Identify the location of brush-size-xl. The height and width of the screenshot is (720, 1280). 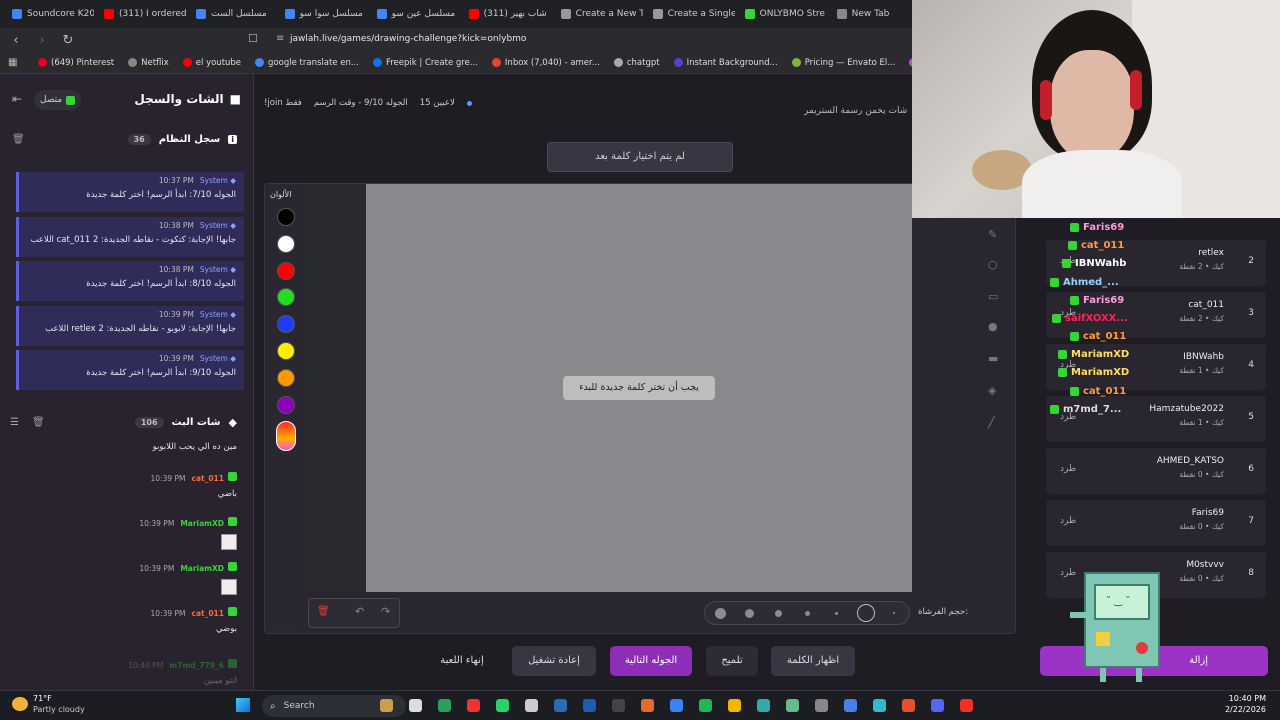
(720, 613).